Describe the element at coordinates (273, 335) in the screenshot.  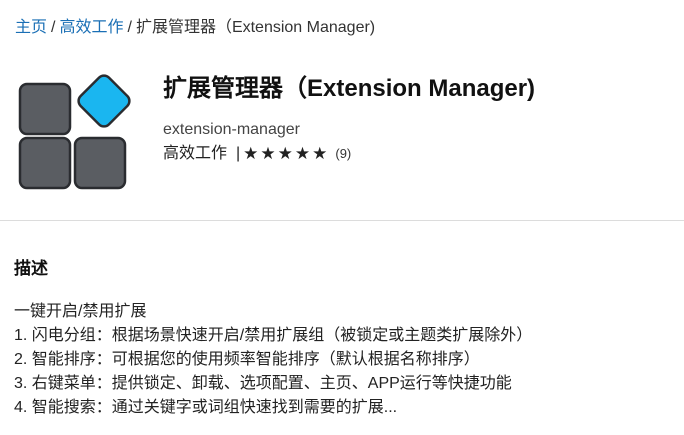
I see `description-line: 1. 闪电分组：根据场景快速开启/禁用扩展组（被锁定或主题类扩展除外）` at that location.